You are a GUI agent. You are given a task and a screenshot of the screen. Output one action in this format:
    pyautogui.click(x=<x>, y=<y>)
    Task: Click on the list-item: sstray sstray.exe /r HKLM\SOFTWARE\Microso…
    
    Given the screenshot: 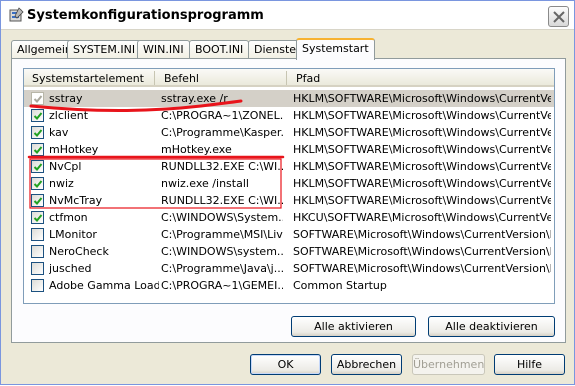 What is the action you would take?
    pyautogui.click(x=289, y=98)
    